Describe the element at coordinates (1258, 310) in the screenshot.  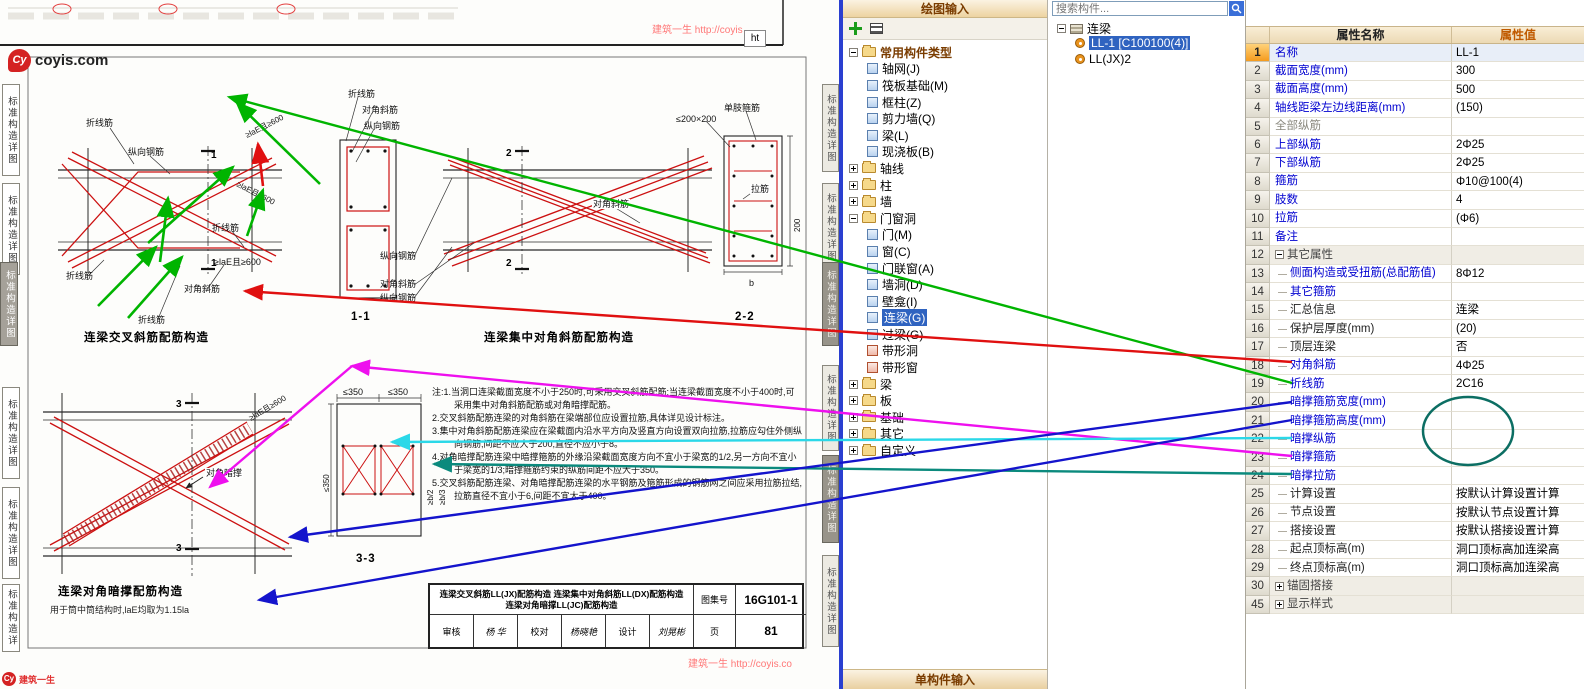
I see `row-number: 15` at that location.